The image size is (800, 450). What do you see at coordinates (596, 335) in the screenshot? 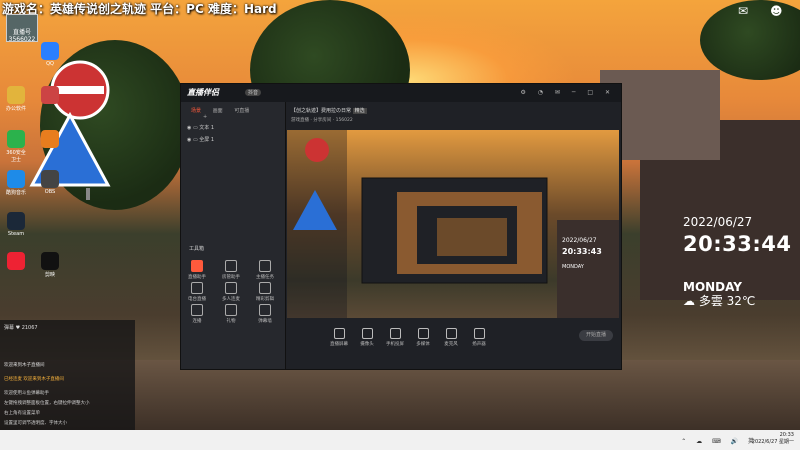
I see `start-live-button: 开始直播` at bounding box center [596, 335].